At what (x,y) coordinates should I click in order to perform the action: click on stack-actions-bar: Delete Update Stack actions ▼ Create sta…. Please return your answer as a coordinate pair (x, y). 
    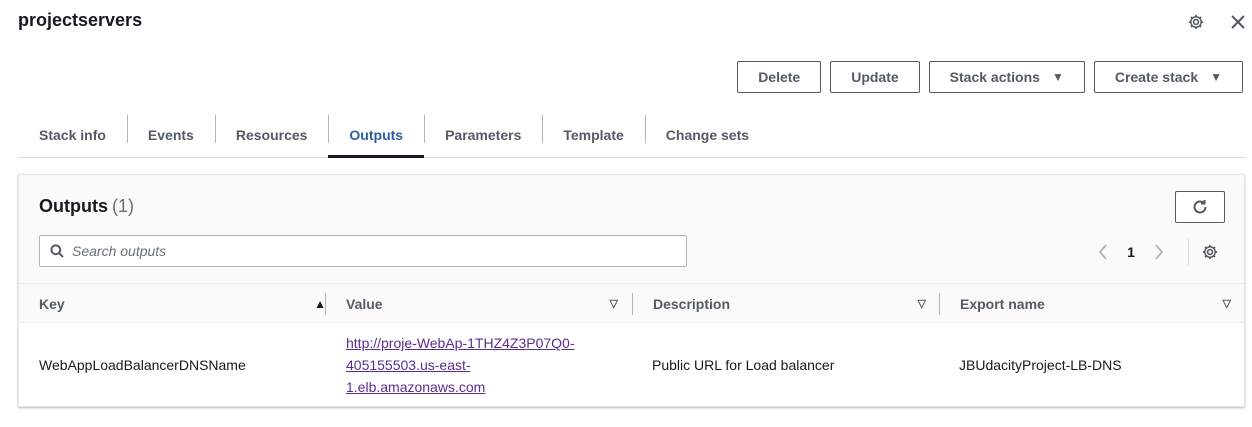
    Looking at the image, I should click on (990, 77).